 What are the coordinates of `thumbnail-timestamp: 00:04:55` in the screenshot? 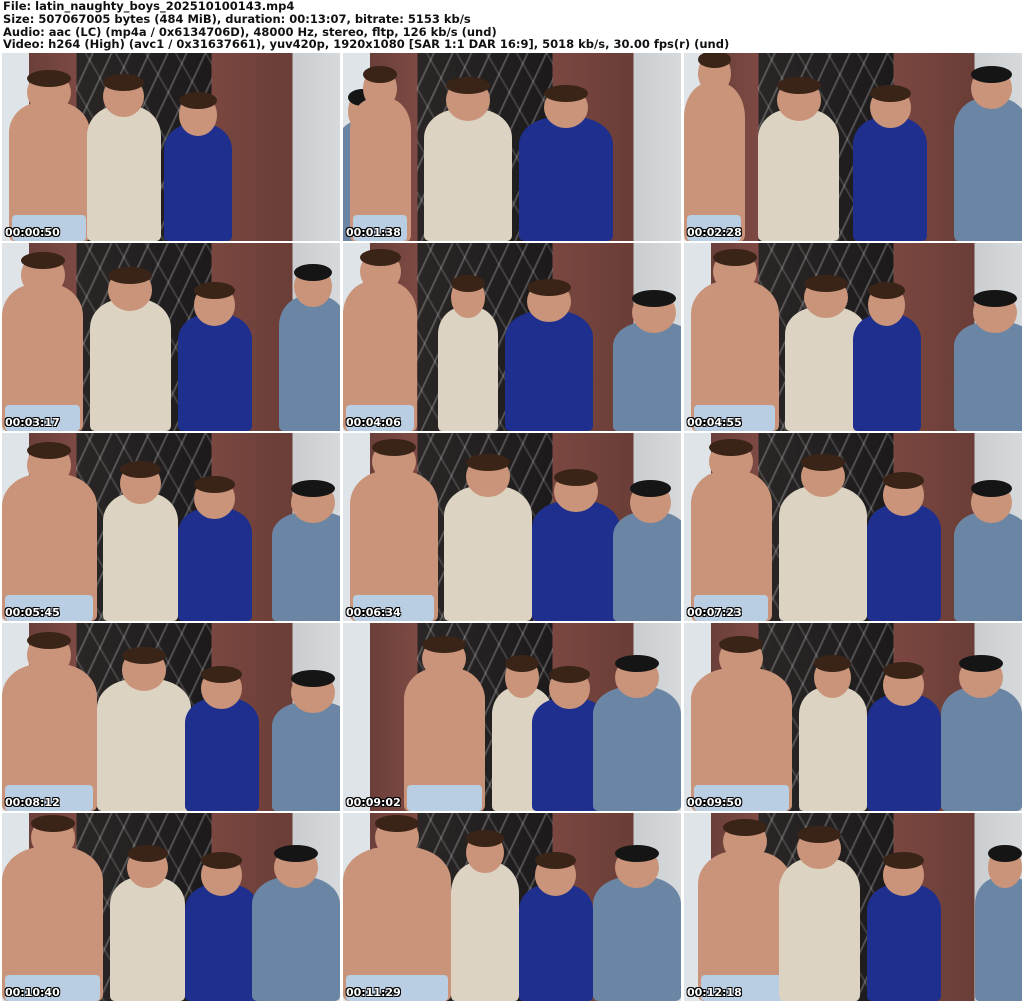 It's located at (714, 422).